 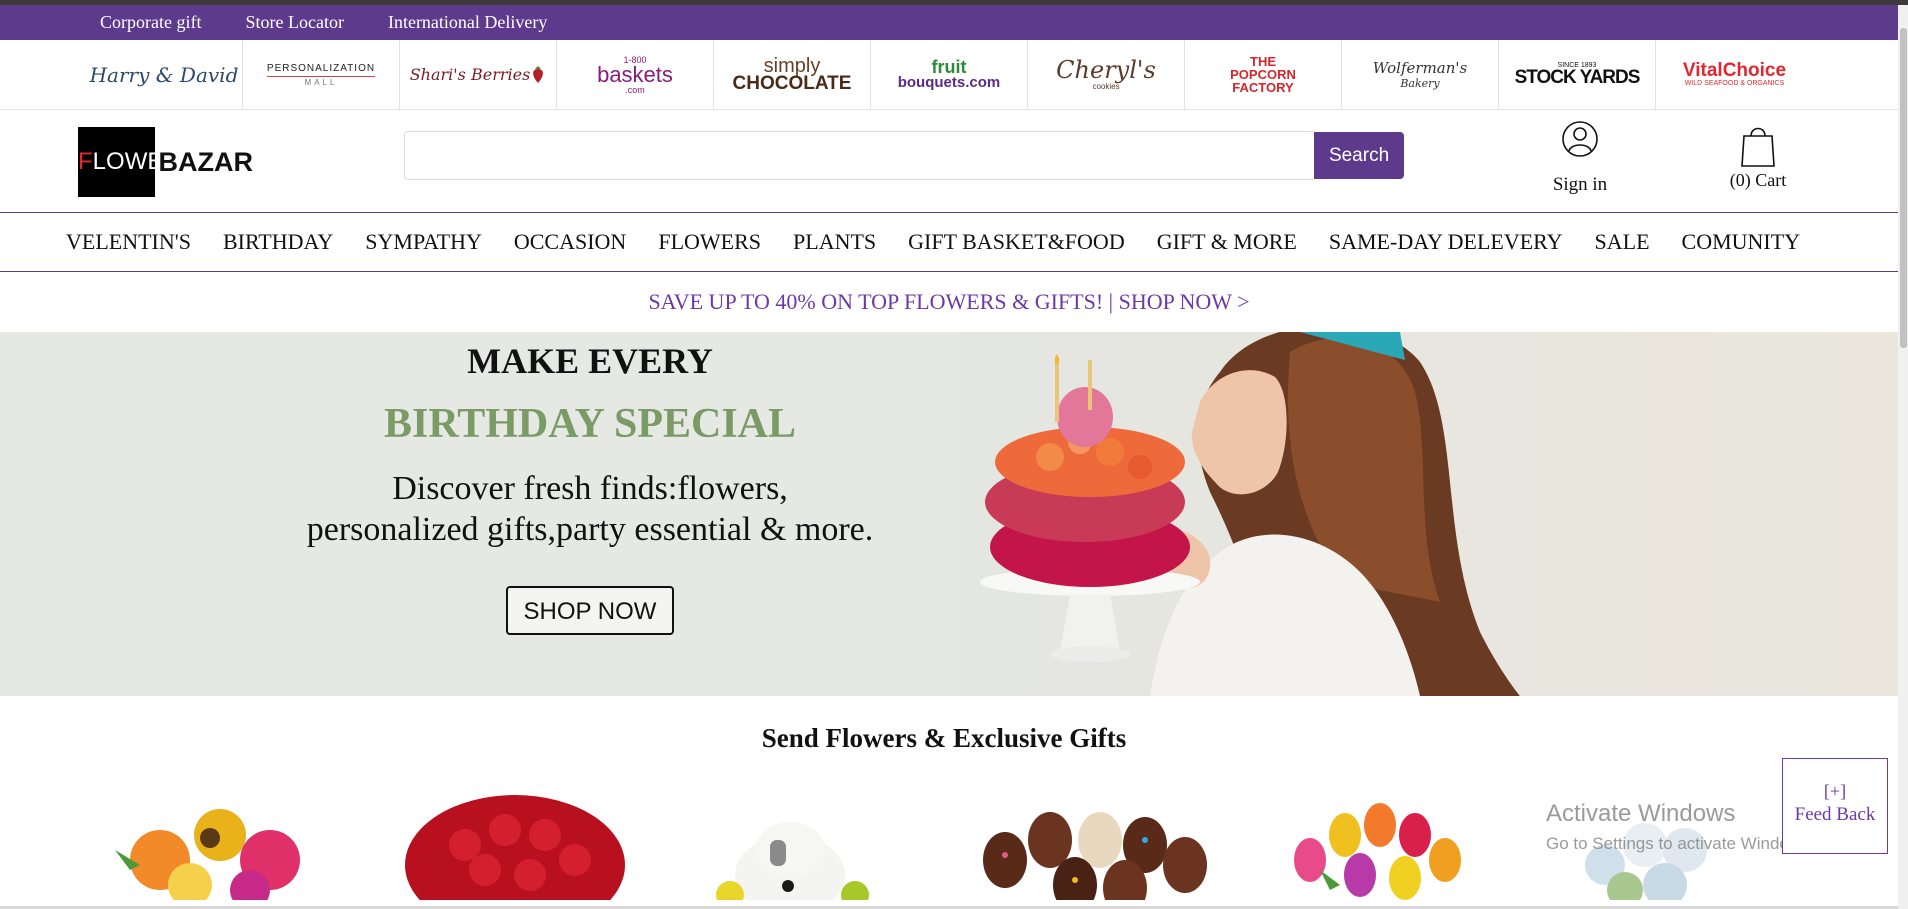 I want to click on shopping-bag-icon, so click(x=1758, y=147).